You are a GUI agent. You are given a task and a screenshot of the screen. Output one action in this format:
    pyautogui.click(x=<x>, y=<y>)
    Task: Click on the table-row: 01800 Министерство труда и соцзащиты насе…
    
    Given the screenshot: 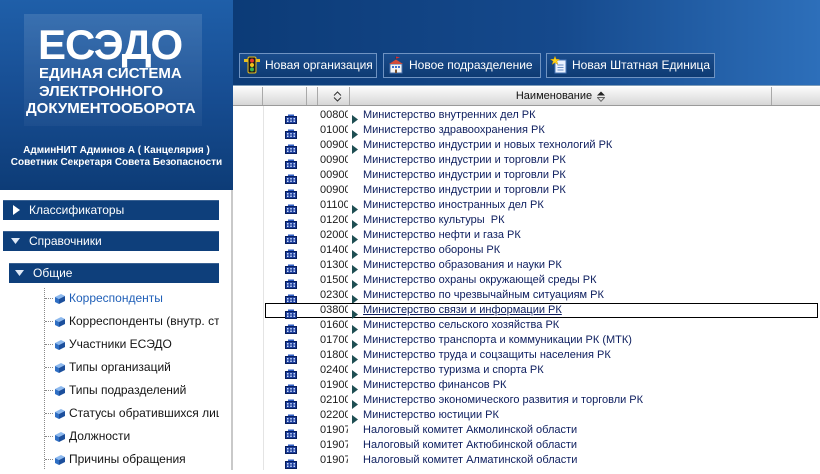 What is the action you would take?
    pyautogui.click(x=541, y=356)
    